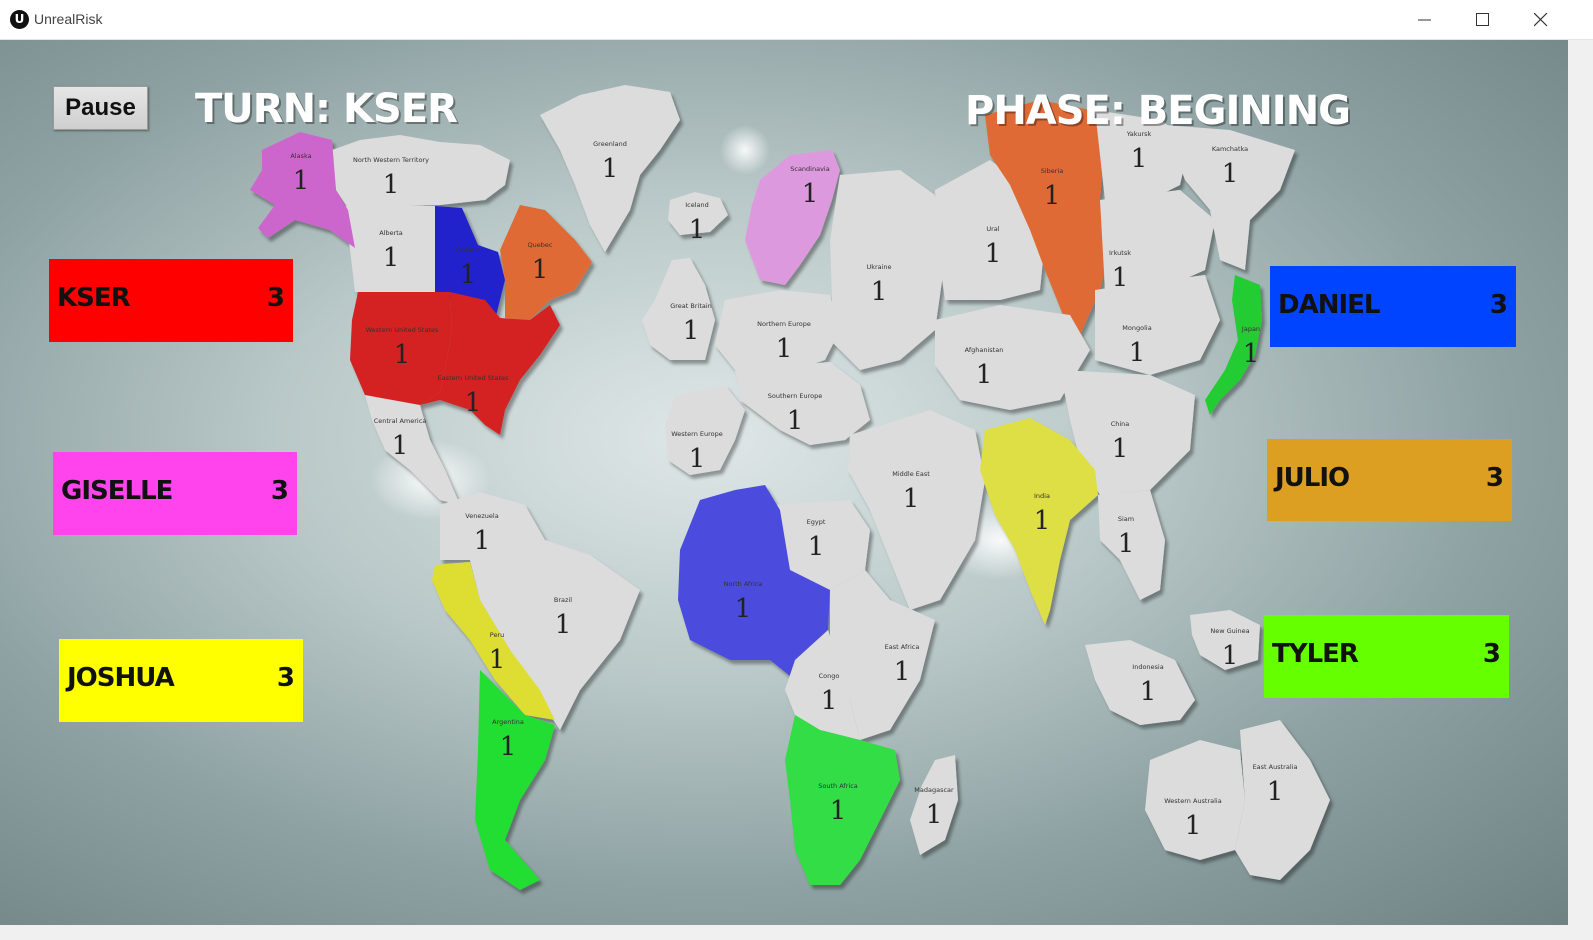 The width and height of the screenshot is (1593, 940). Describe the element at coordinates (421, 171) in the screenshot. I see `territory-north-western-territory` at that location.